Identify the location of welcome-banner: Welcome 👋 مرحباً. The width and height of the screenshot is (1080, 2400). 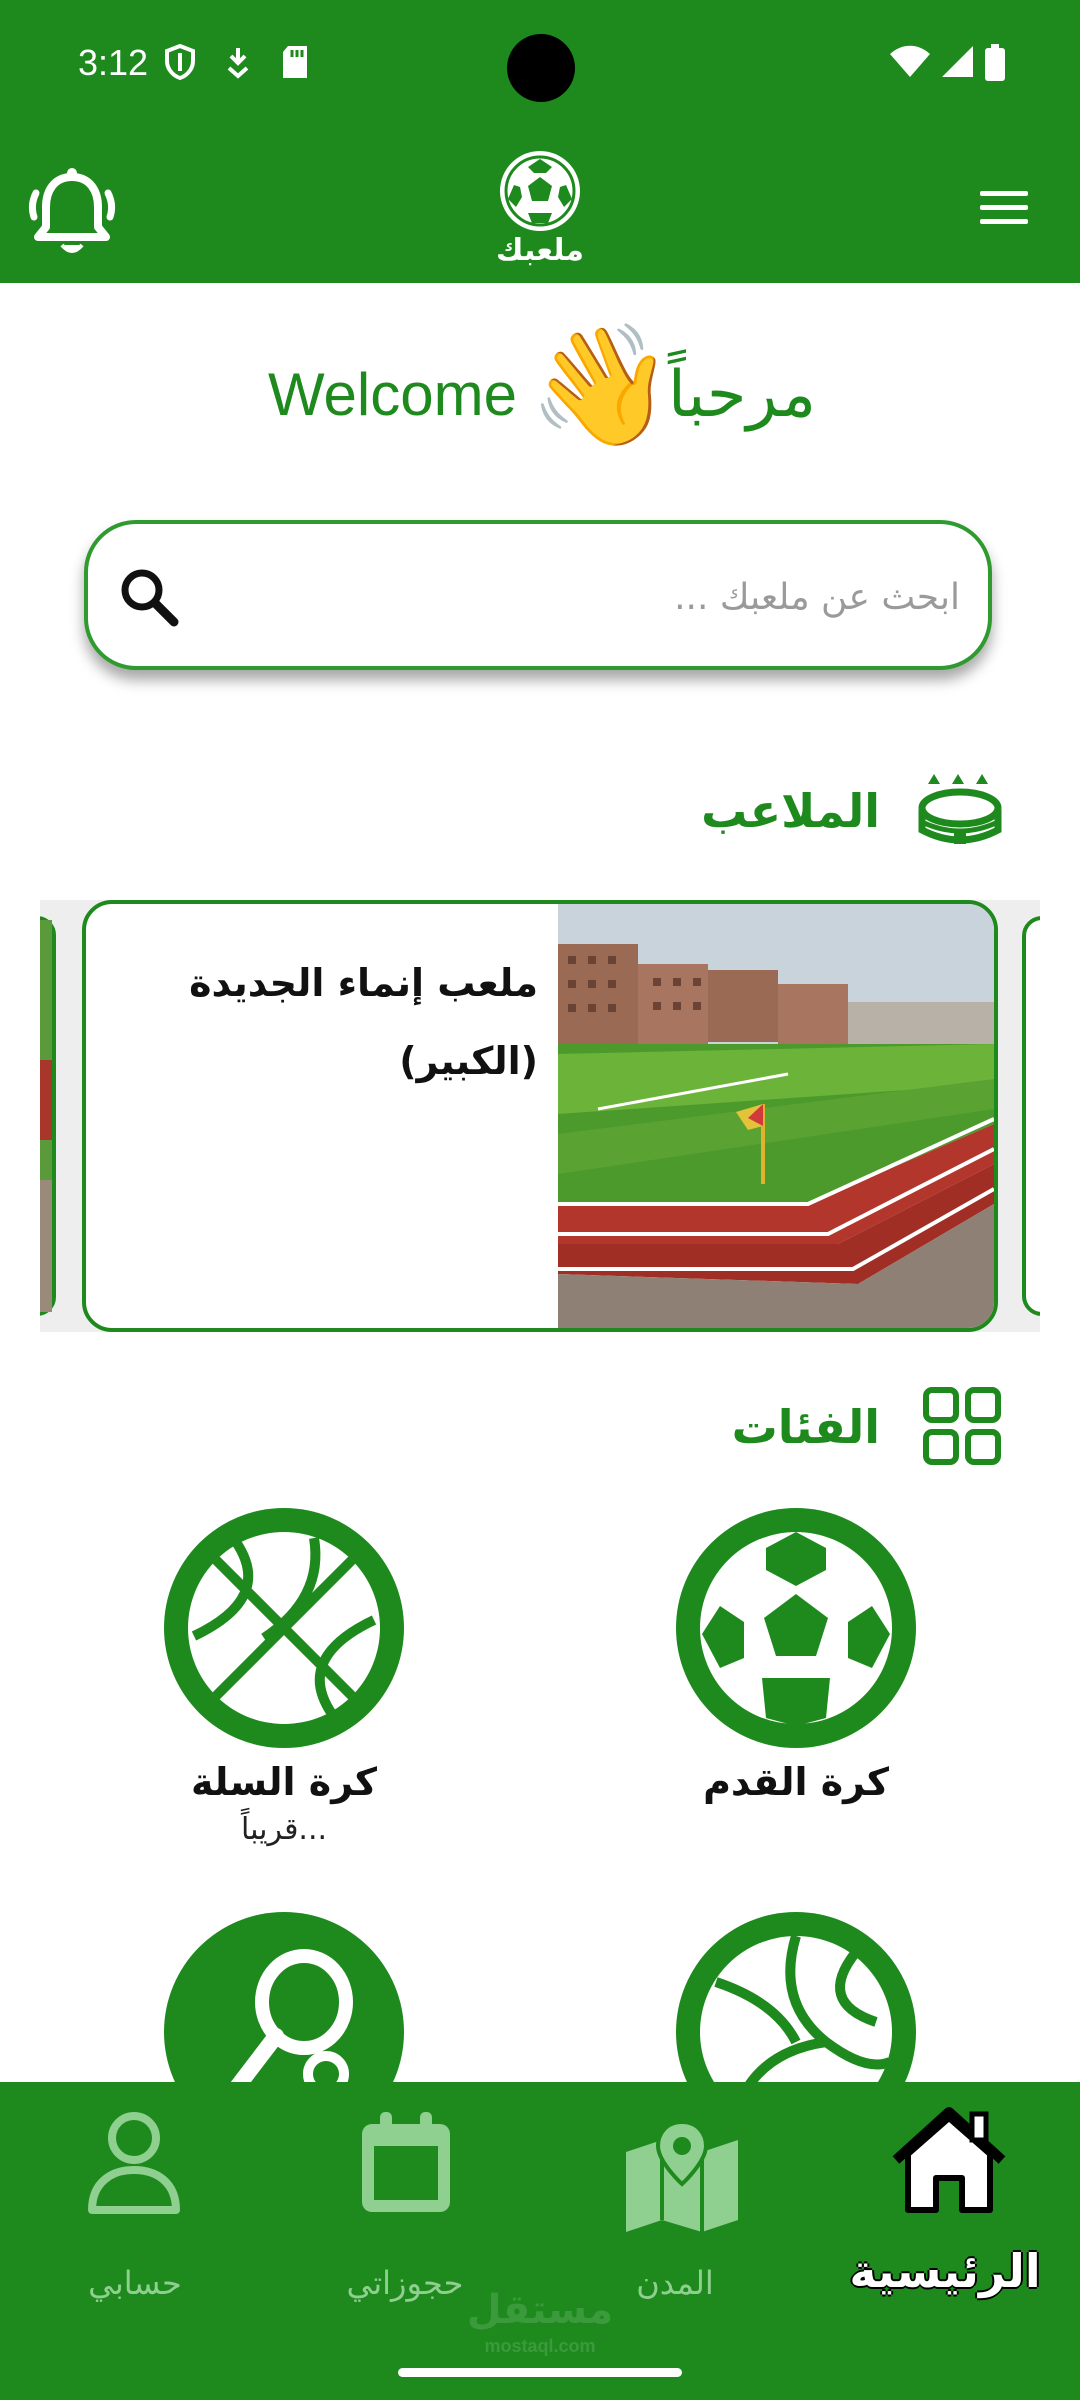
(540, 390).